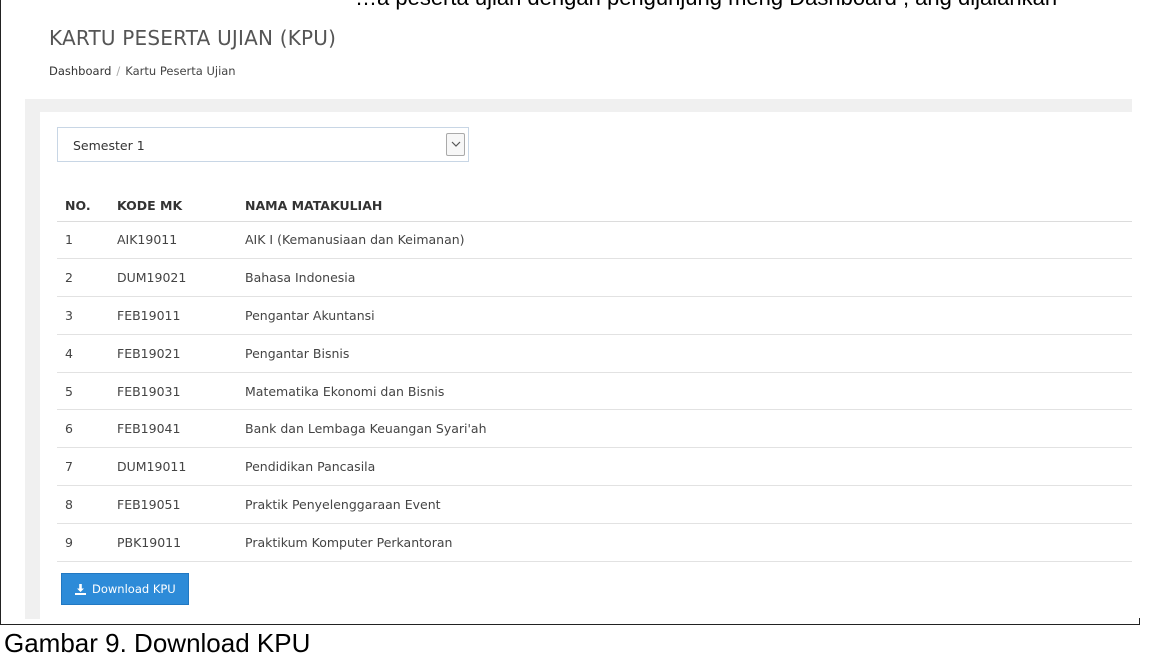 This screenshot has height=664, width=1166. Describe the element at coordinates (80, 71) in the screenshot. I see `breadcrumb-dashboard-link: Dashboard` at that location.